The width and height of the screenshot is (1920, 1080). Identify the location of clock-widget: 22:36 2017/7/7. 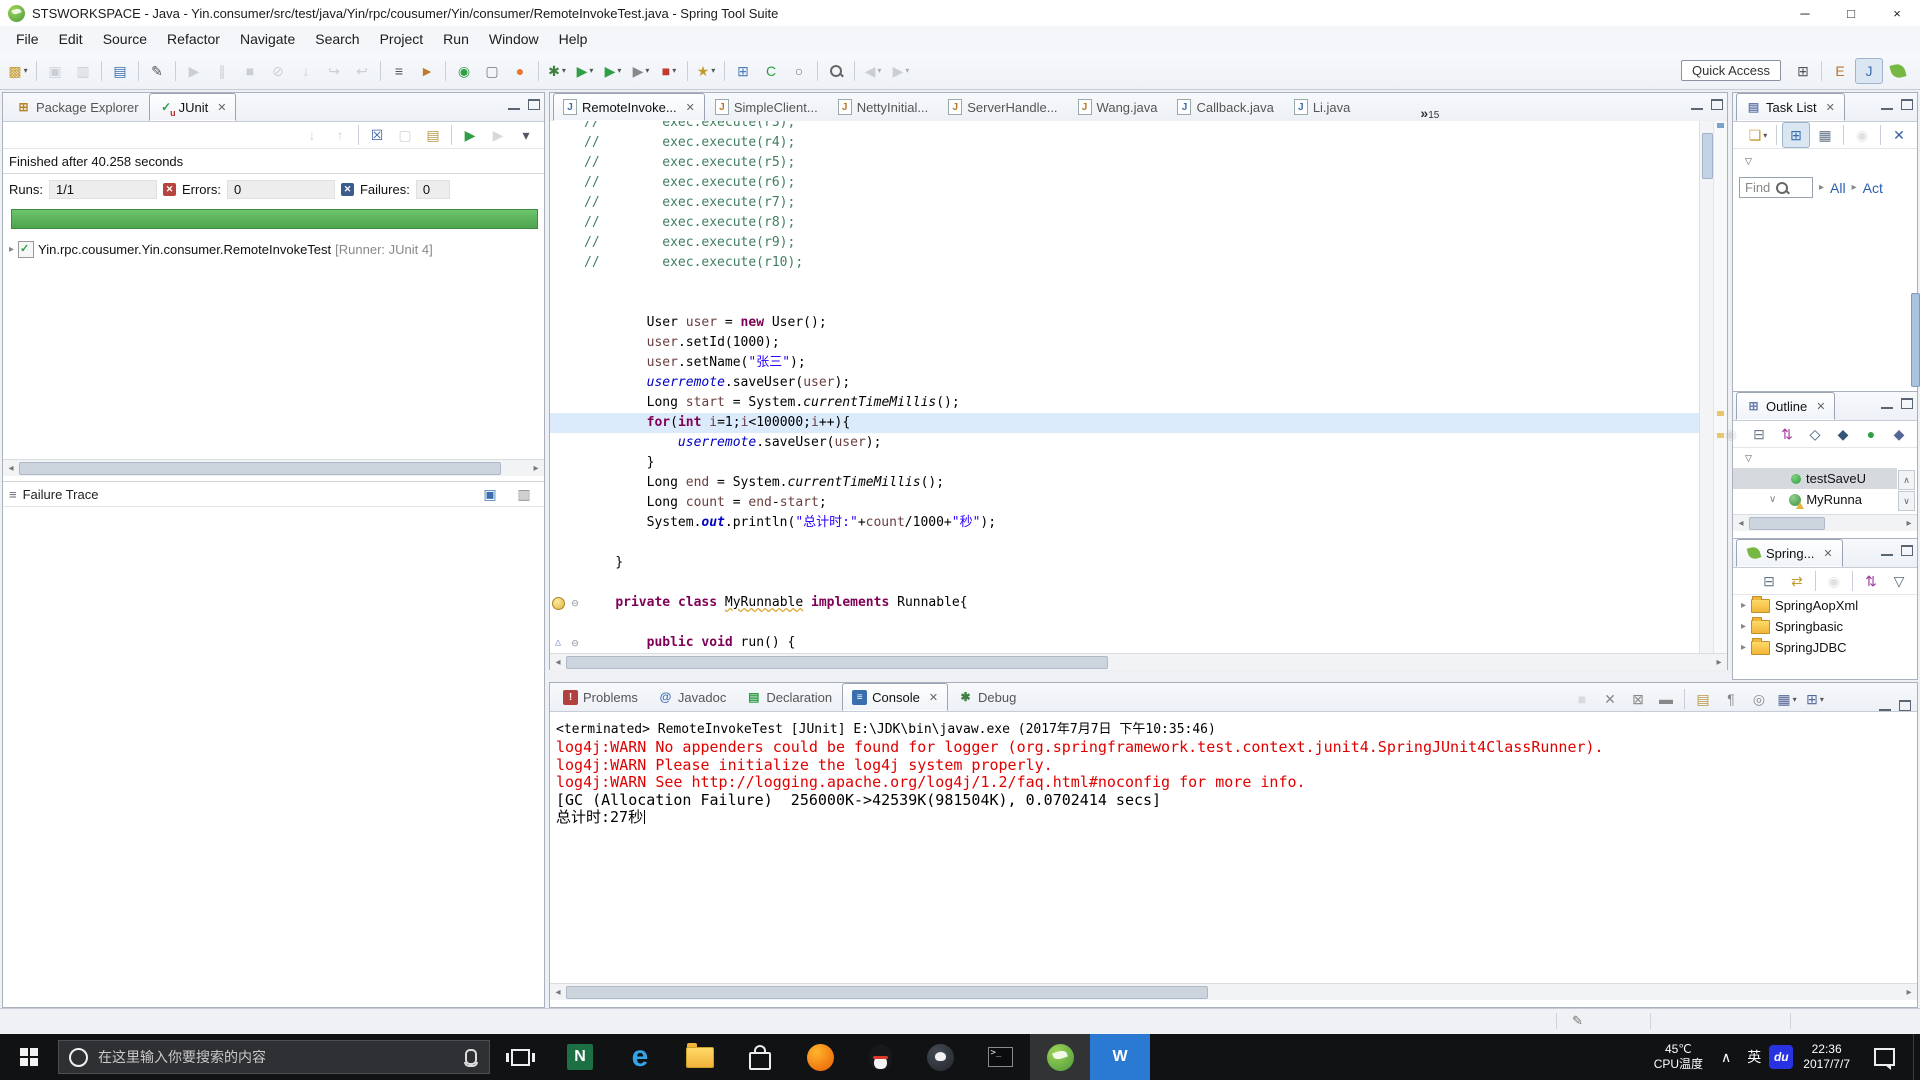
(1826, 1057).